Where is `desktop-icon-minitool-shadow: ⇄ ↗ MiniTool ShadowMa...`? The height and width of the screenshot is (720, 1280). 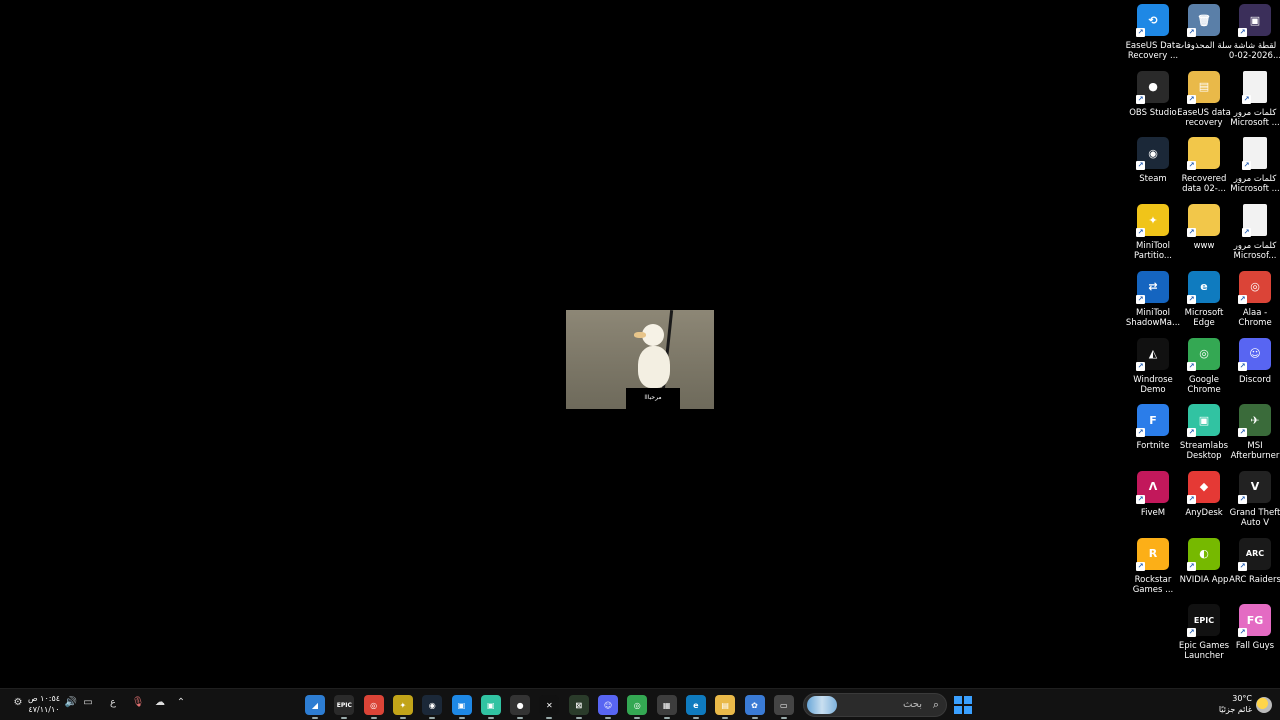
desktop-icon-minitool-shadow: ⇄ ↗ MiniTool ShadowMa... is located at coordinates (1153, 297).